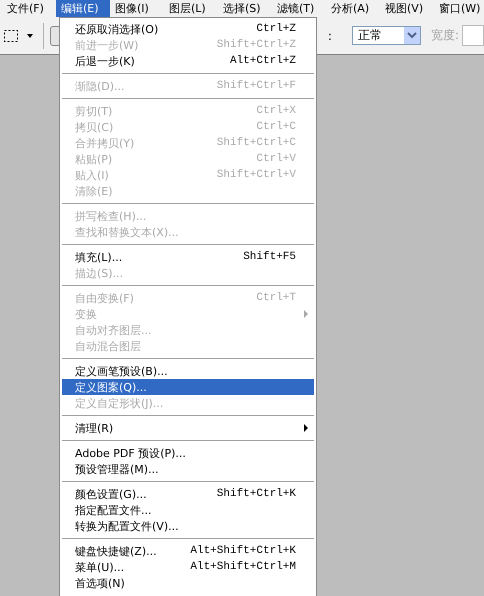 Image resolution: width=484 pixels, height=596 pixels. What do you see at coordinates (188, 428) in the screenshot?
I see `menu-item: 清理(R)` at bounding box center [188, 428].